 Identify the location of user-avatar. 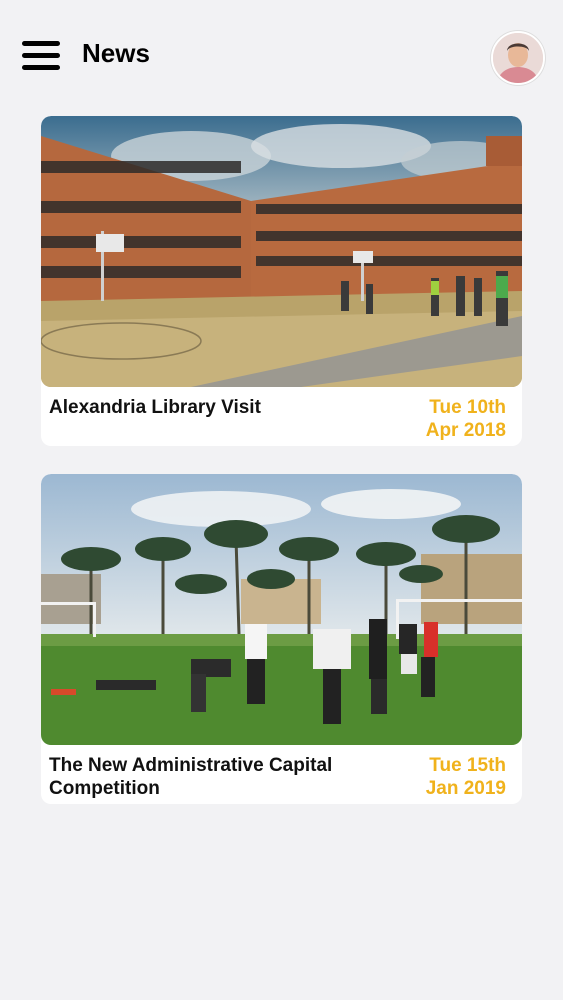
(518, 58).